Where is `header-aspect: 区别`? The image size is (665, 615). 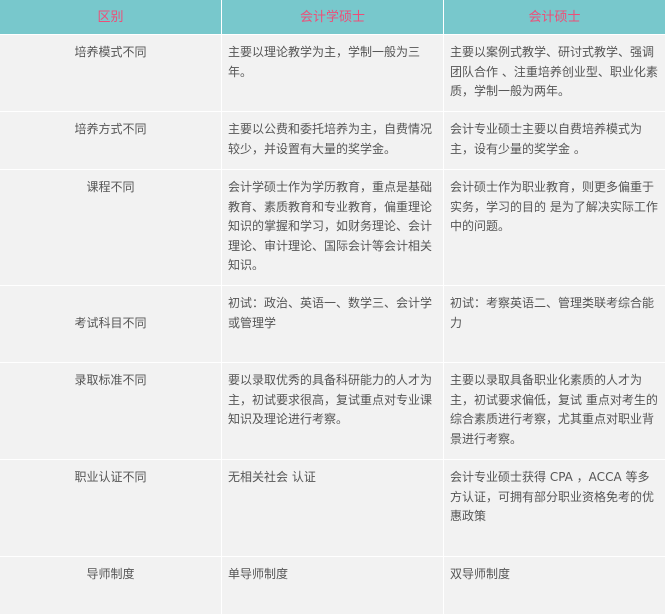
header-aspect: 区别 is located at coordinates (111, 17).